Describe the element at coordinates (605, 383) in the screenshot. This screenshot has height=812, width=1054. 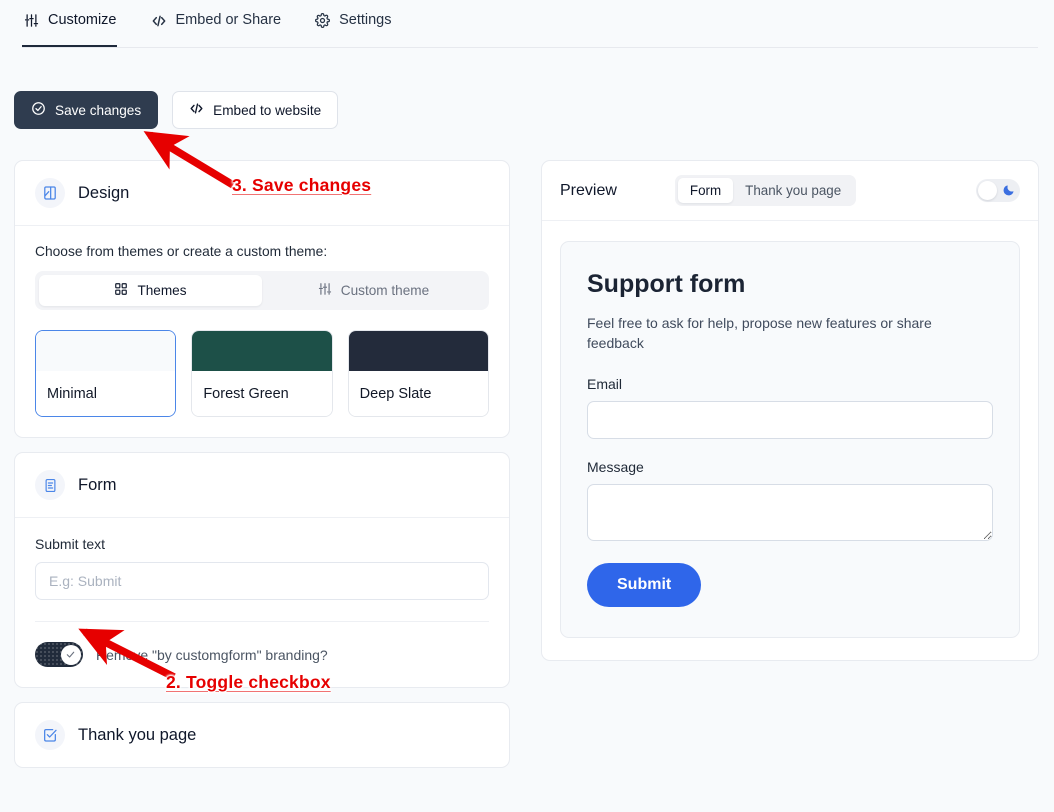
I see `mock-email-label: Email` at that location.